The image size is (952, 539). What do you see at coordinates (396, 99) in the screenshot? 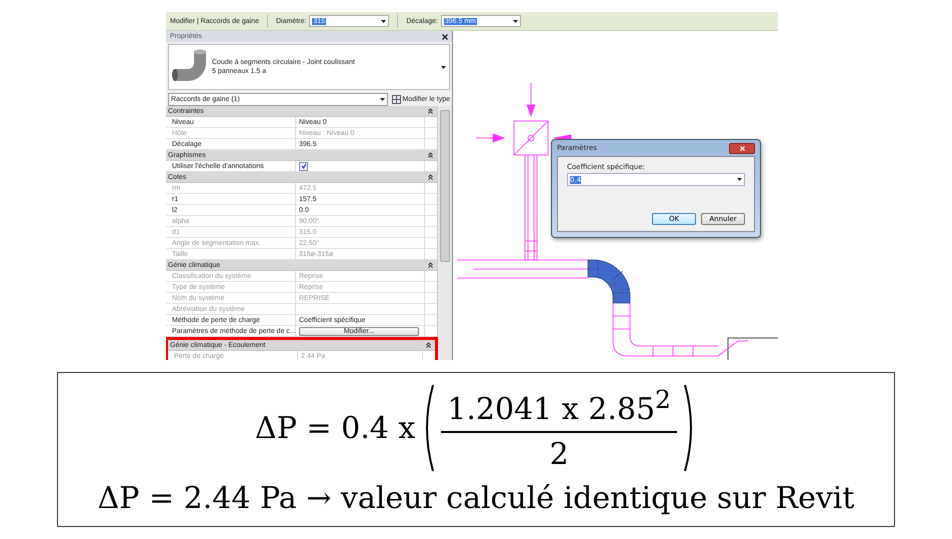
I see `type-properties-icon` at bounding box center [396, 99].